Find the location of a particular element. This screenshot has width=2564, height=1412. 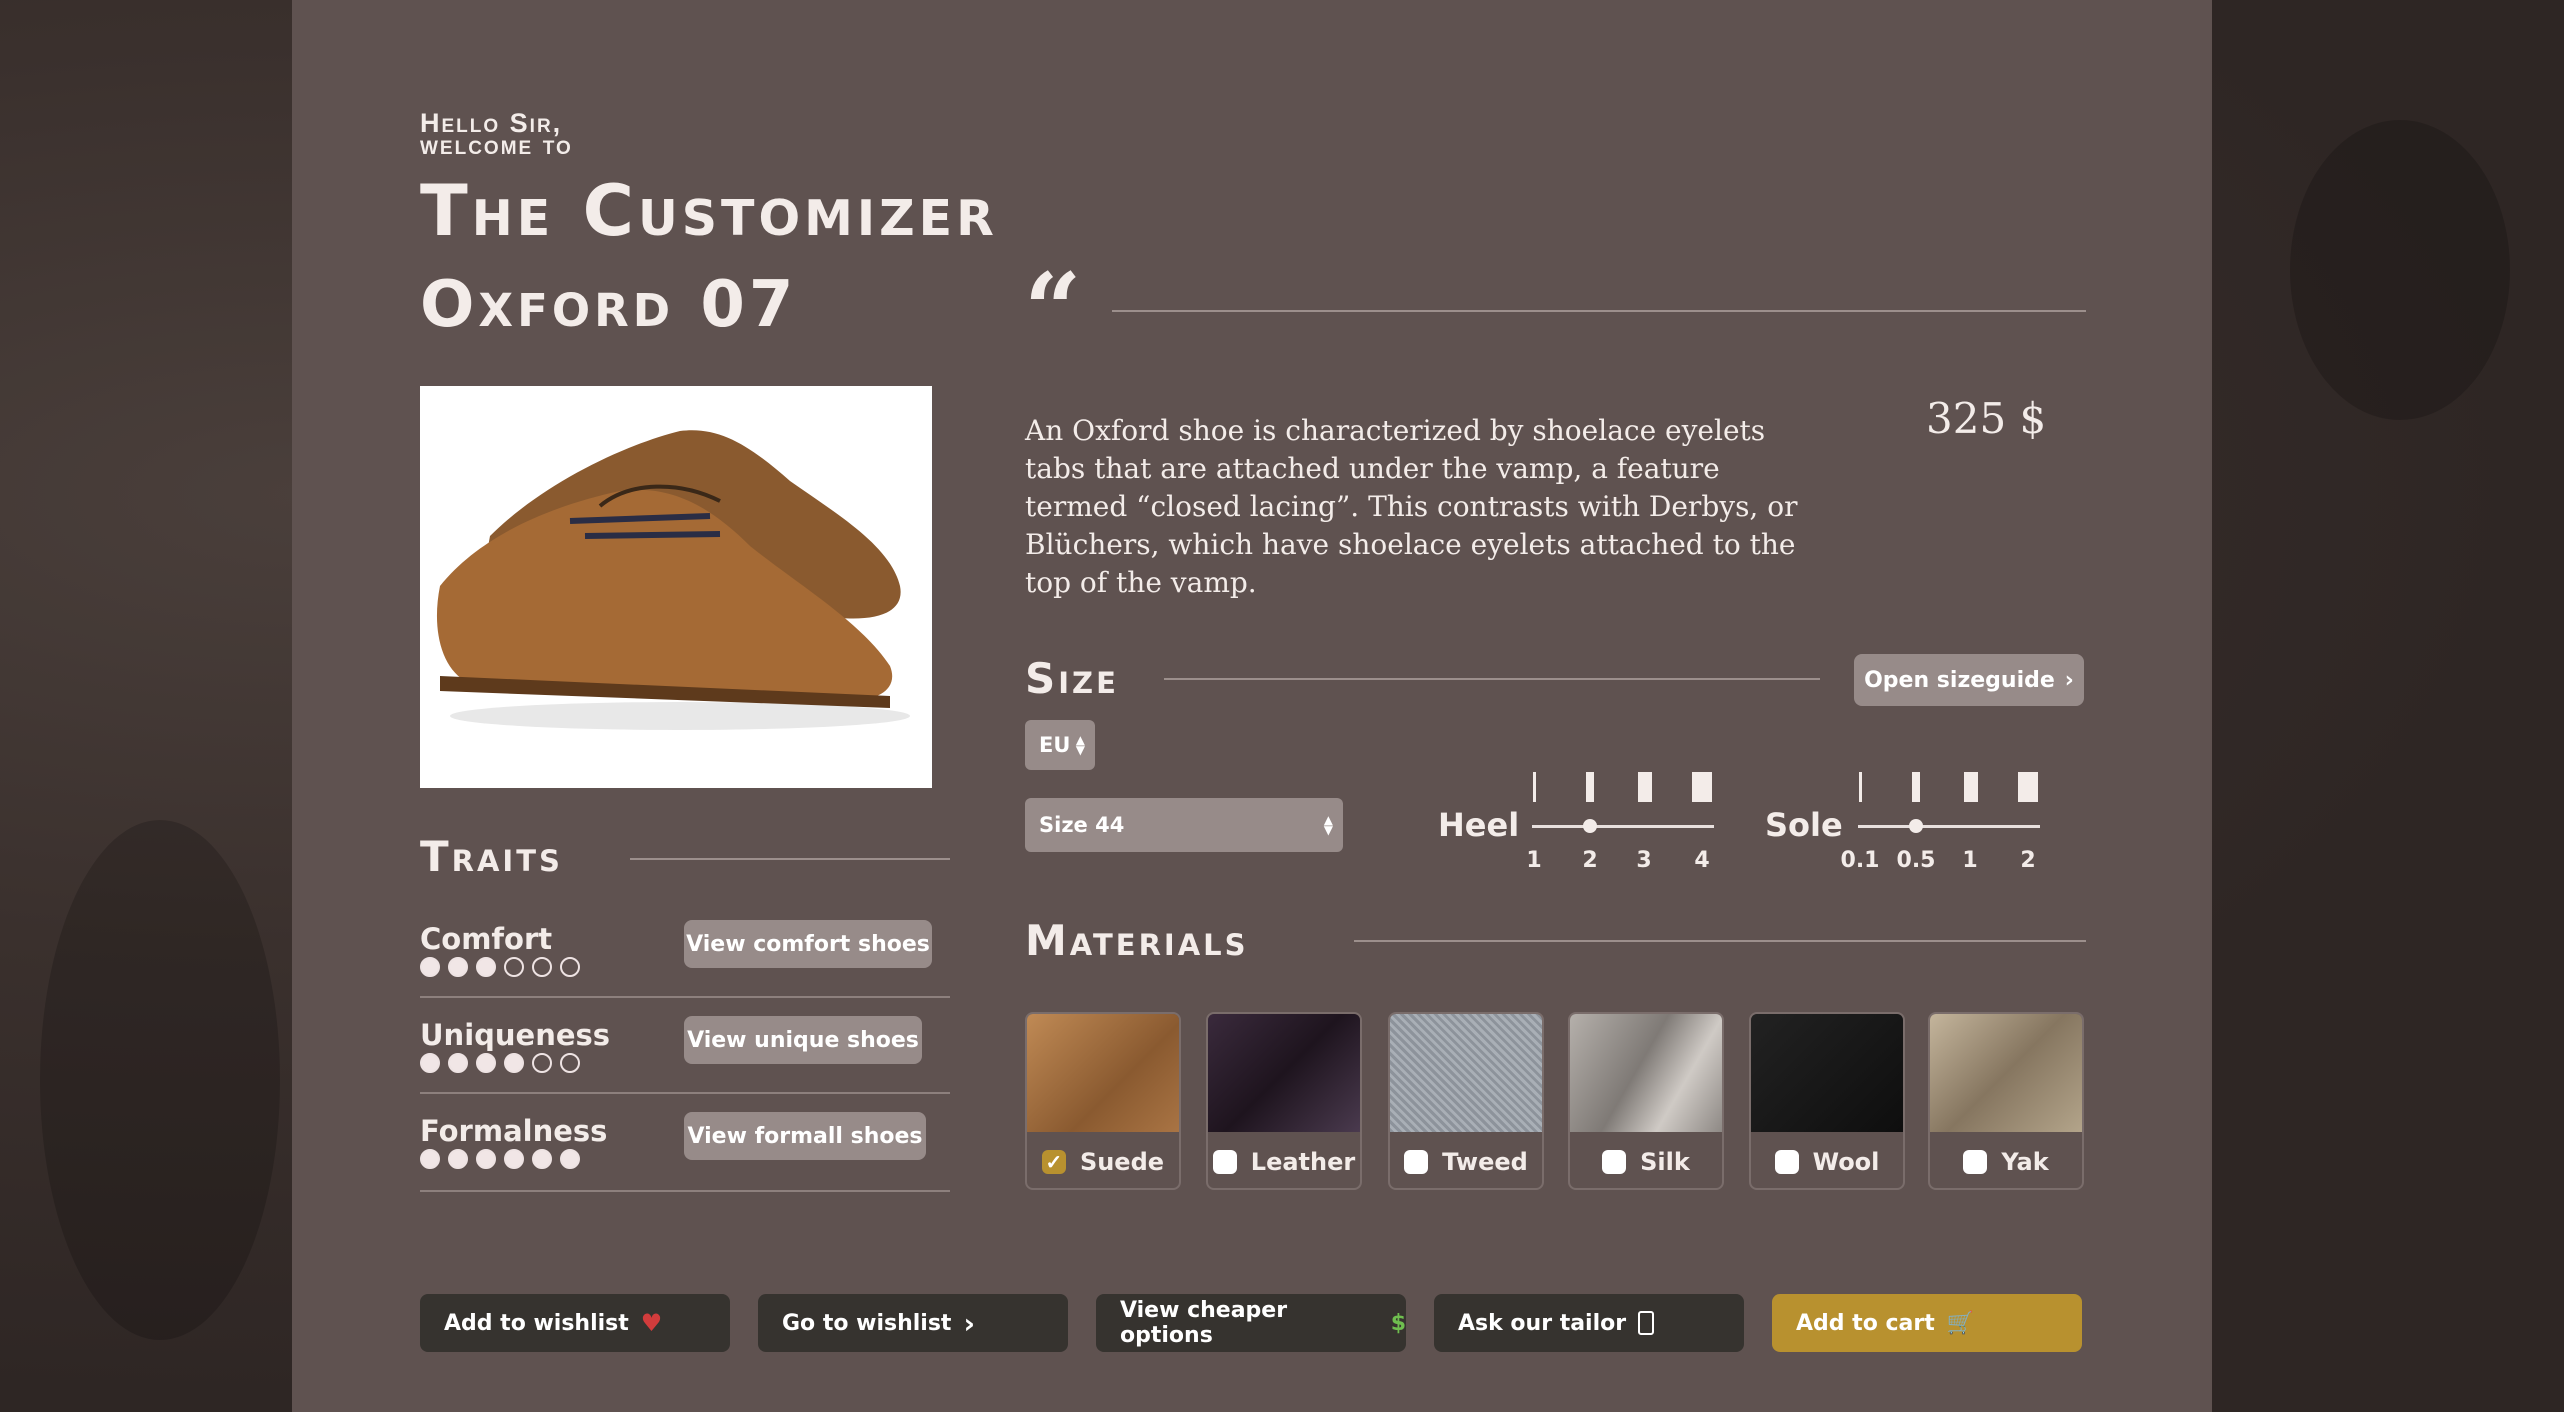

material-suede: ✓ Suede is located at coordinates (1103, 1101).